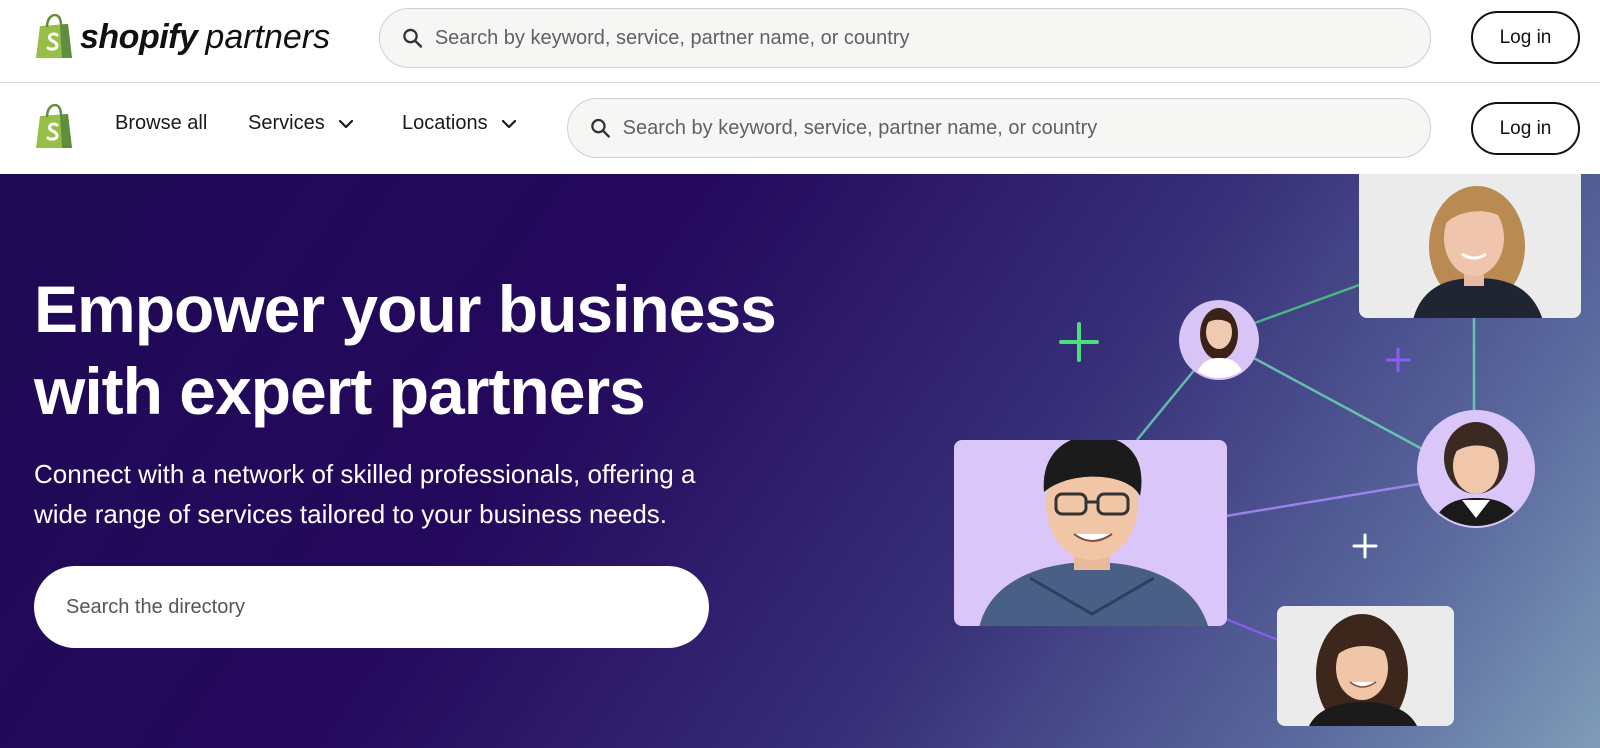  What do you see at coordinates (268, 36) in the screenshot?
I see `logo-wordmark-partners: partners` at bounding box center [268, 36].